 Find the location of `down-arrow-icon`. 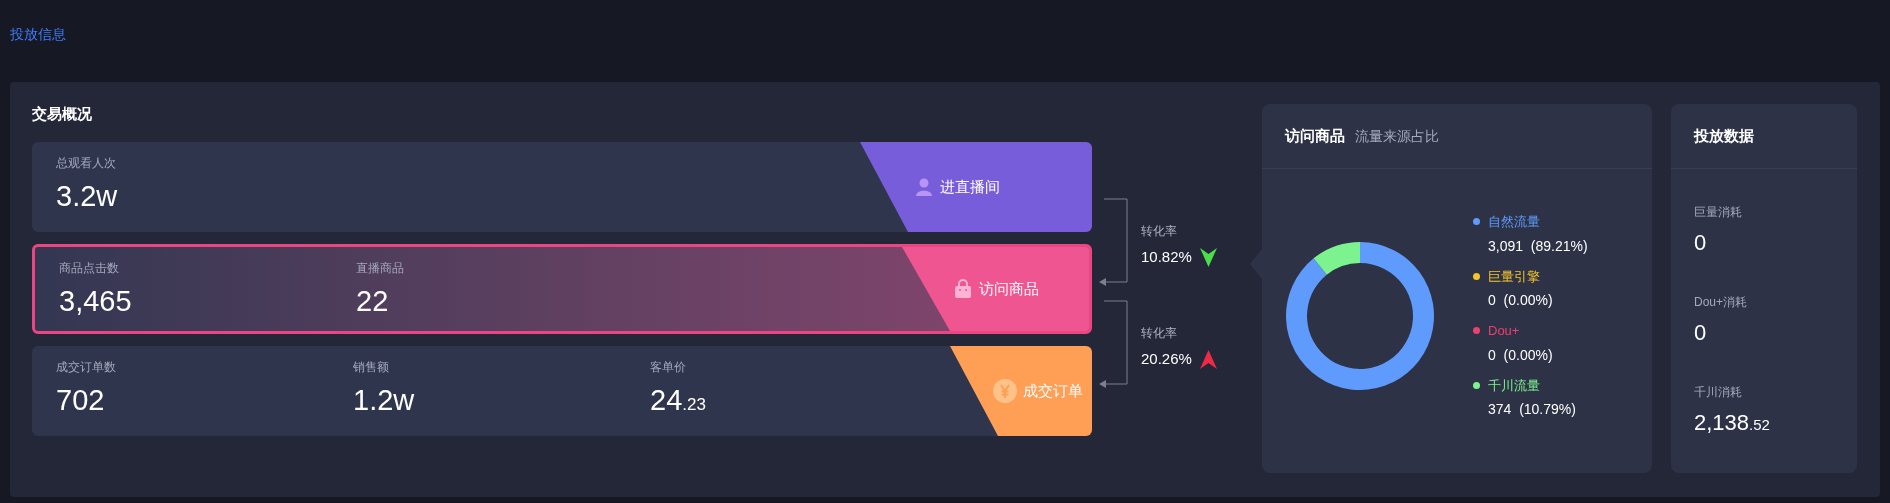

down-arrow-icon is located at coordinates (1208, 257).